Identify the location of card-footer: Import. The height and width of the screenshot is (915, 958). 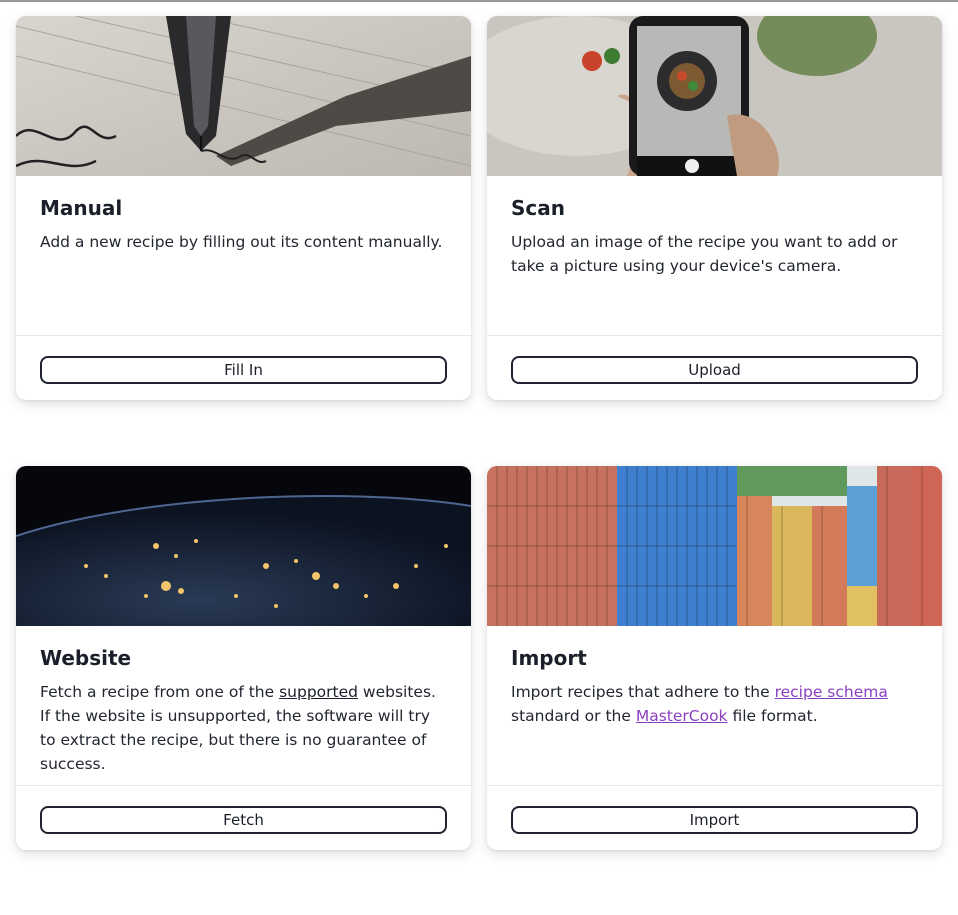
(714, 817).